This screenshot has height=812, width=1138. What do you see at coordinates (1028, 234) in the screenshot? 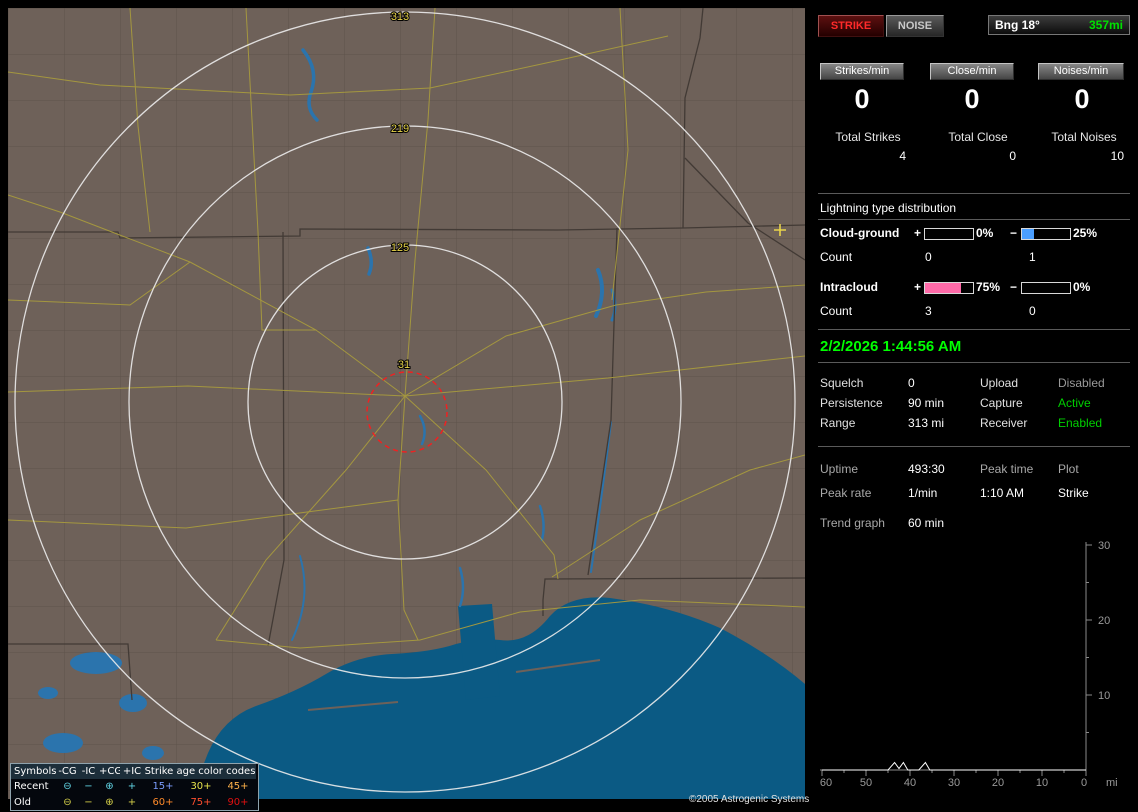
I see `cg-minus-bar-fill` at bounding box center [1028, 234].